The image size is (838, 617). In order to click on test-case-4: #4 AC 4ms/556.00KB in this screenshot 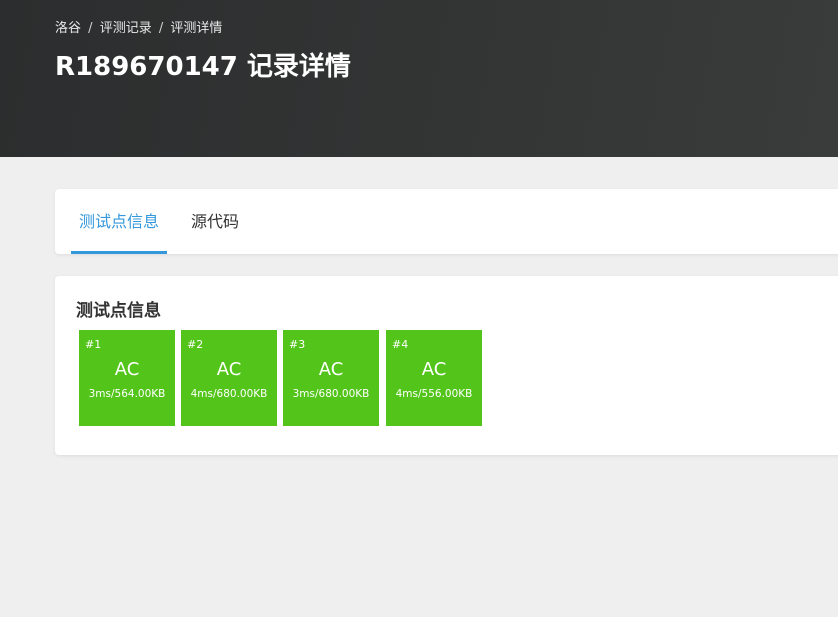, I will do `click(434, 378)`.